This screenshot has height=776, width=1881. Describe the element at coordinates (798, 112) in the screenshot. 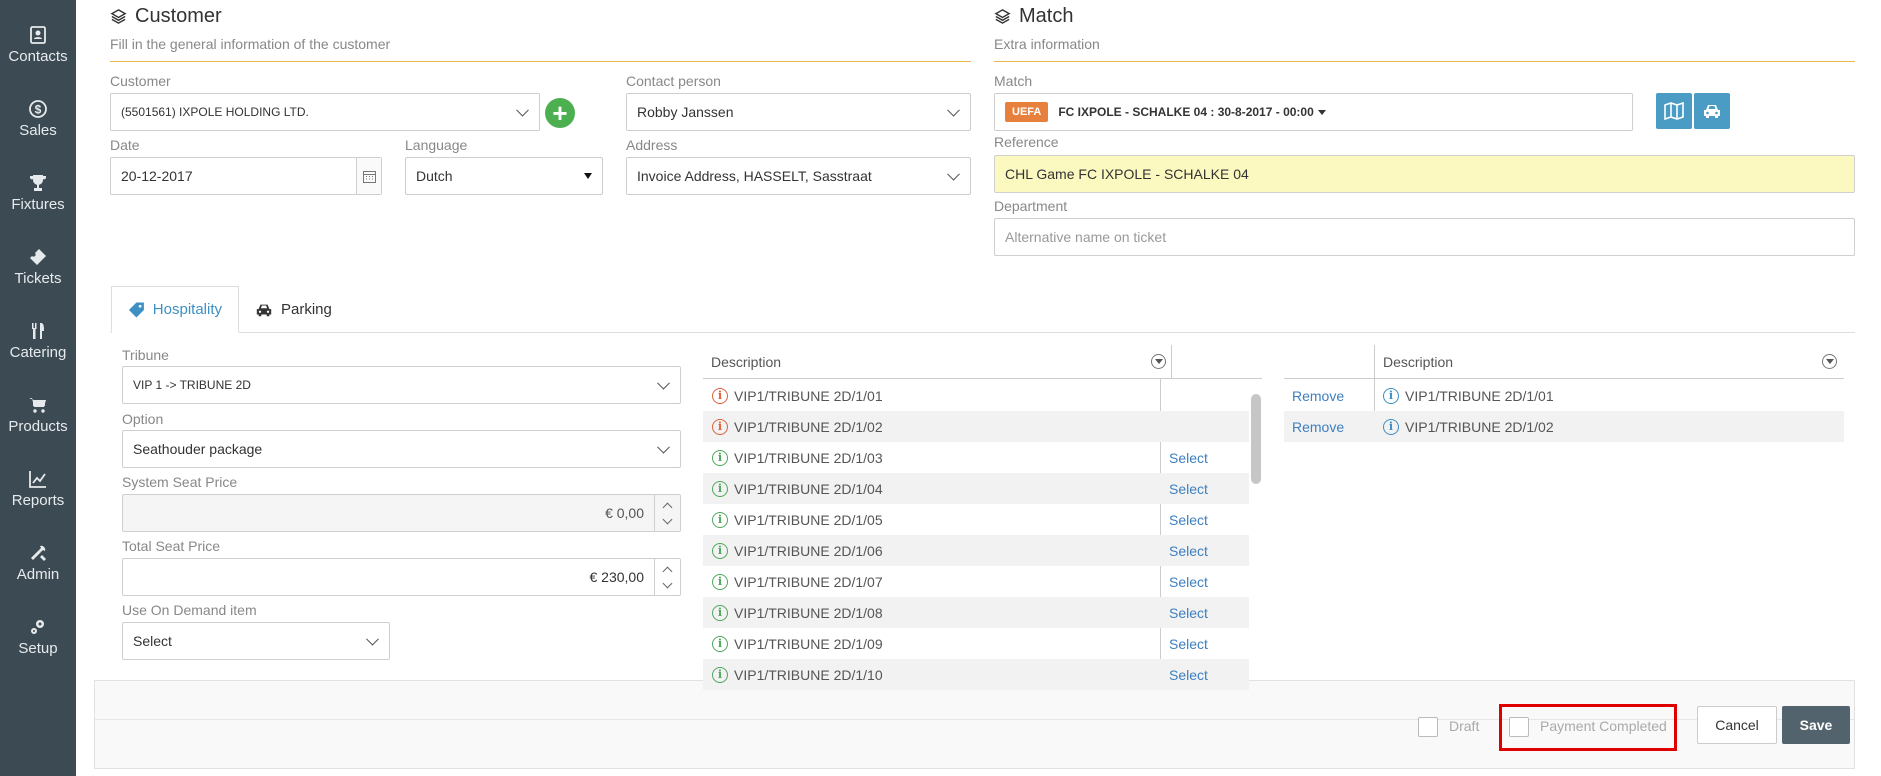

I see `contact-person-select: Robby Janssen` at that location.